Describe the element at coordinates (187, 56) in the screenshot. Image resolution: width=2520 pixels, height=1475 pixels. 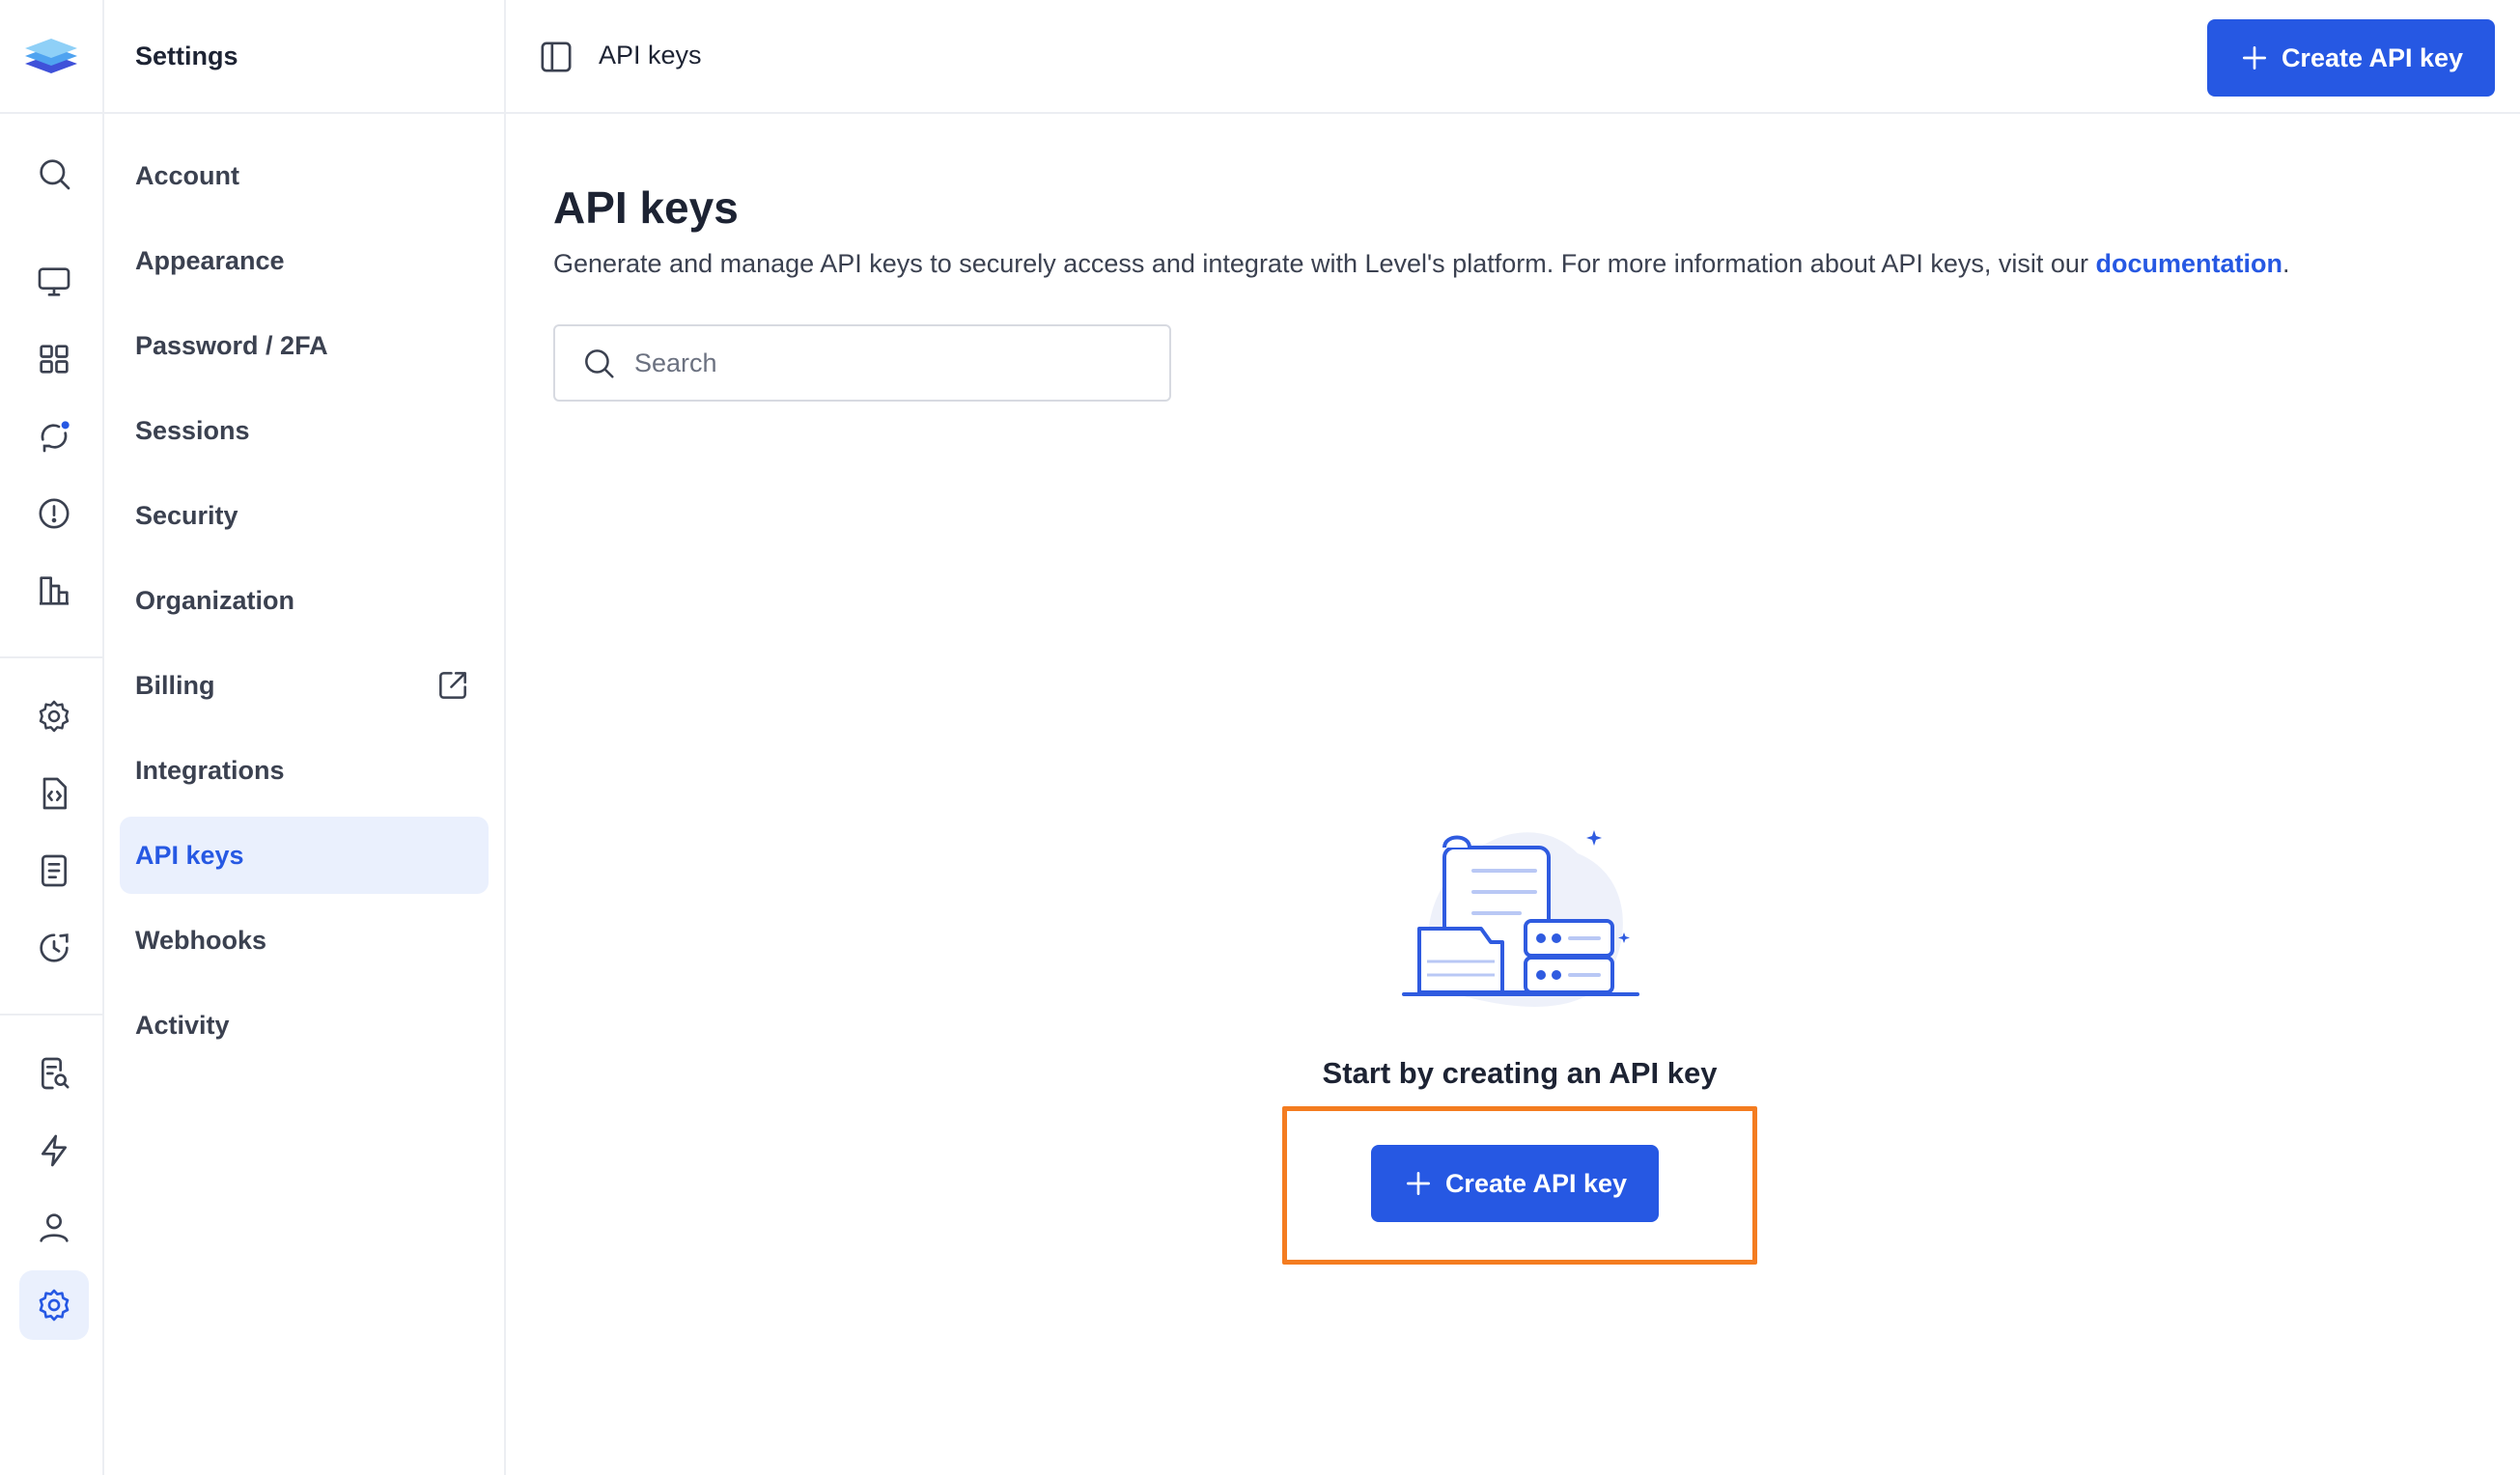
I see `sidebar-title: Settings` at that location.